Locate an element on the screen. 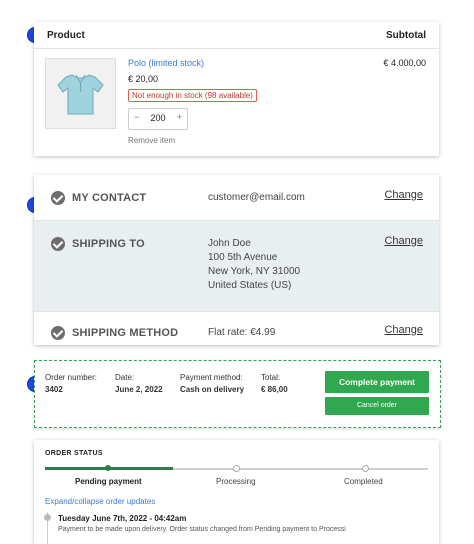 The image size is (474, 544). line-subtotal: € 4.000,00 is located at coordinates (404, 63).